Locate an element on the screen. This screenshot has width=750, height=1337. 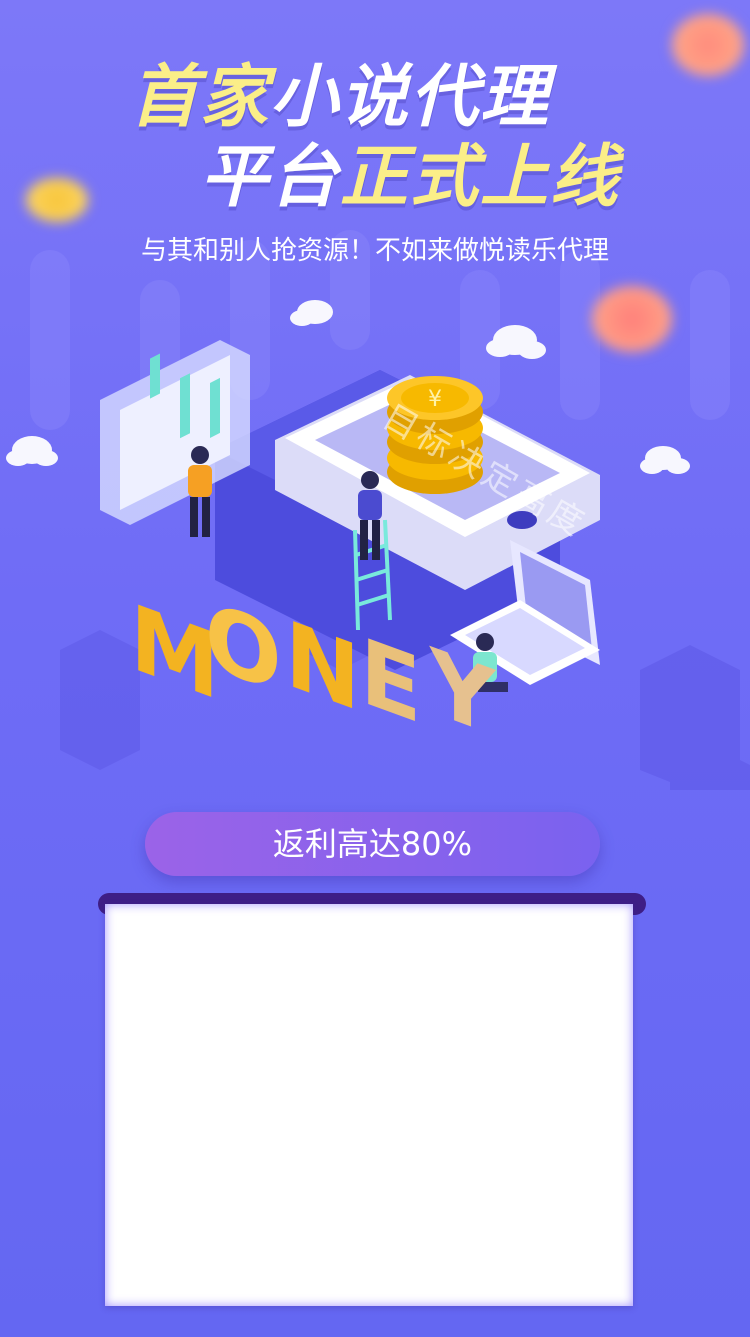
rebate-button: 返利高达80% is located at coordinates (372, 844).